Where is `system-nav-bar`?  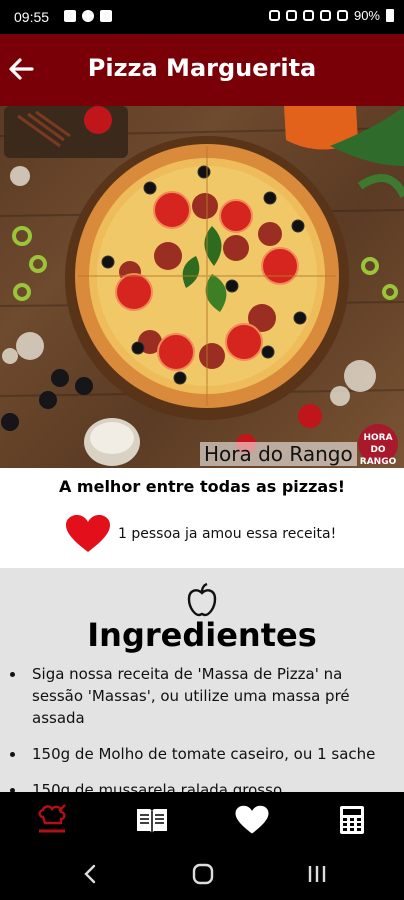
system-nav-bar is located at coordinates (202, 874).